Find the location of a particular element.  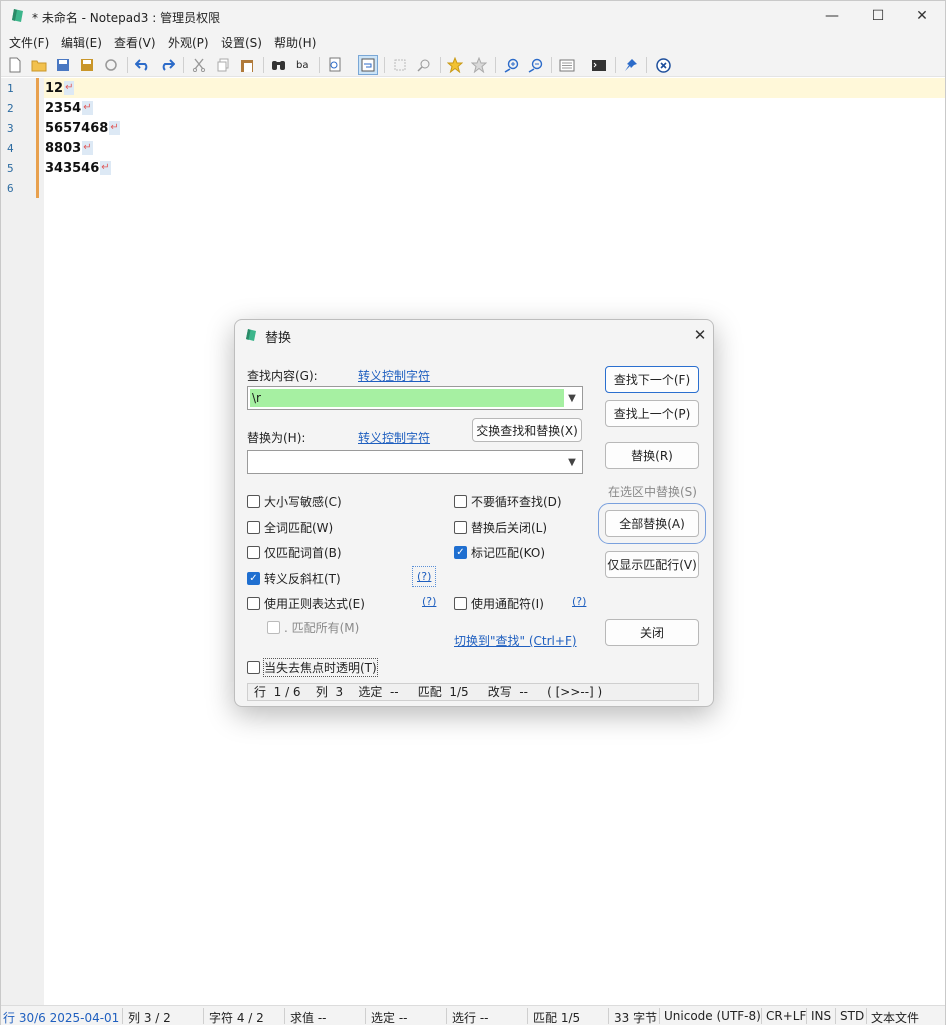

cut-icon is located at coordinates (199, 65).